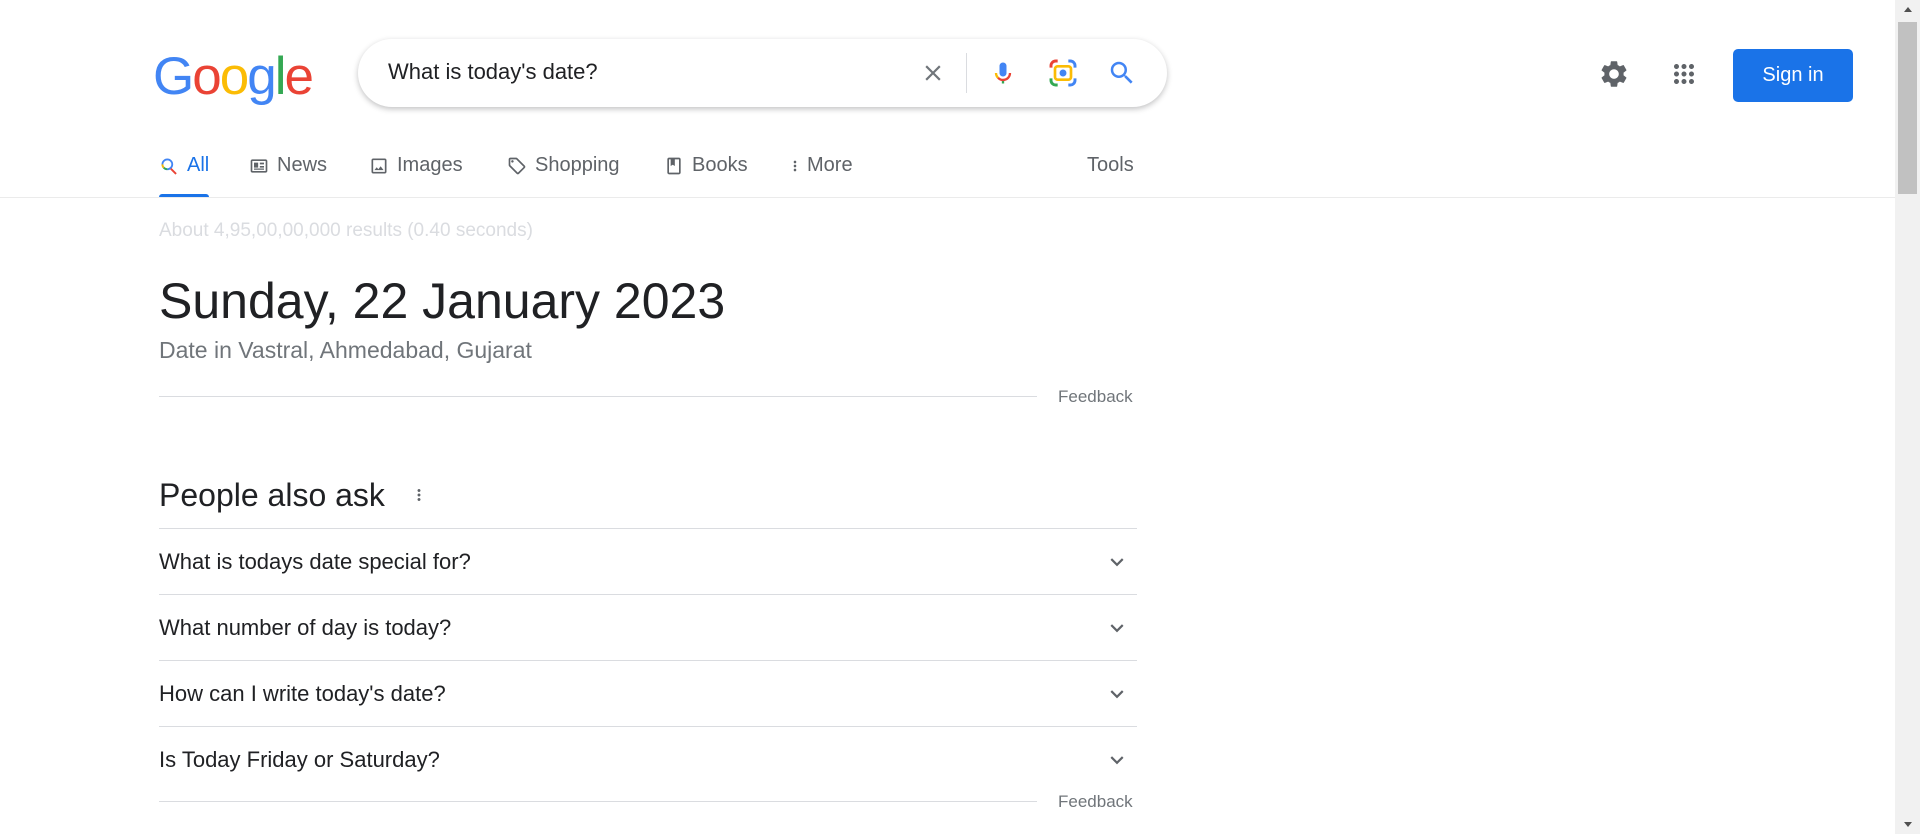 This screenshot has height=834, width=1920. Describe the element at coordinates (379, 166) in the screenshot. I see `image-icon` at that location.